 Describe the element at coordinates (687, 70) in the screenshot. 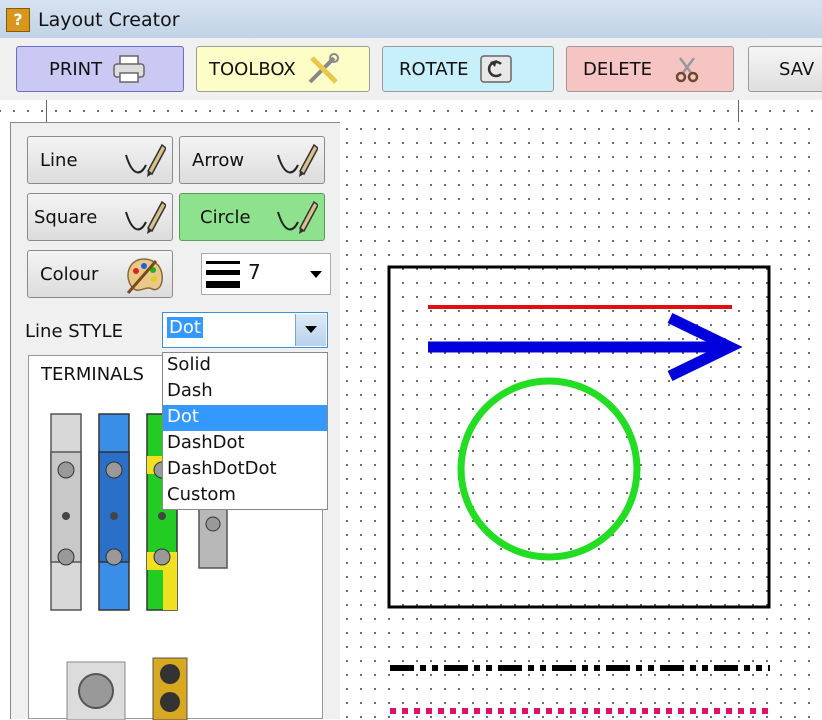

I see `scissors-icon` at that location.